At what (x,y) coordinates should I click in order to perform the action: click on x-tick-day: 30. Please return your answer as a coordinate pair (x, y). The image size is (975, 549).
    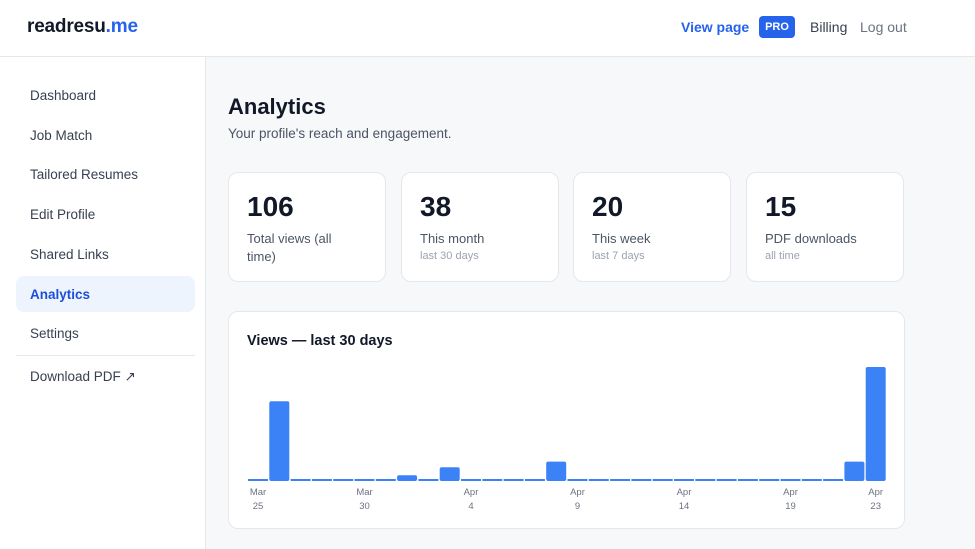
    Looking at the image, I should click on (364, 506).